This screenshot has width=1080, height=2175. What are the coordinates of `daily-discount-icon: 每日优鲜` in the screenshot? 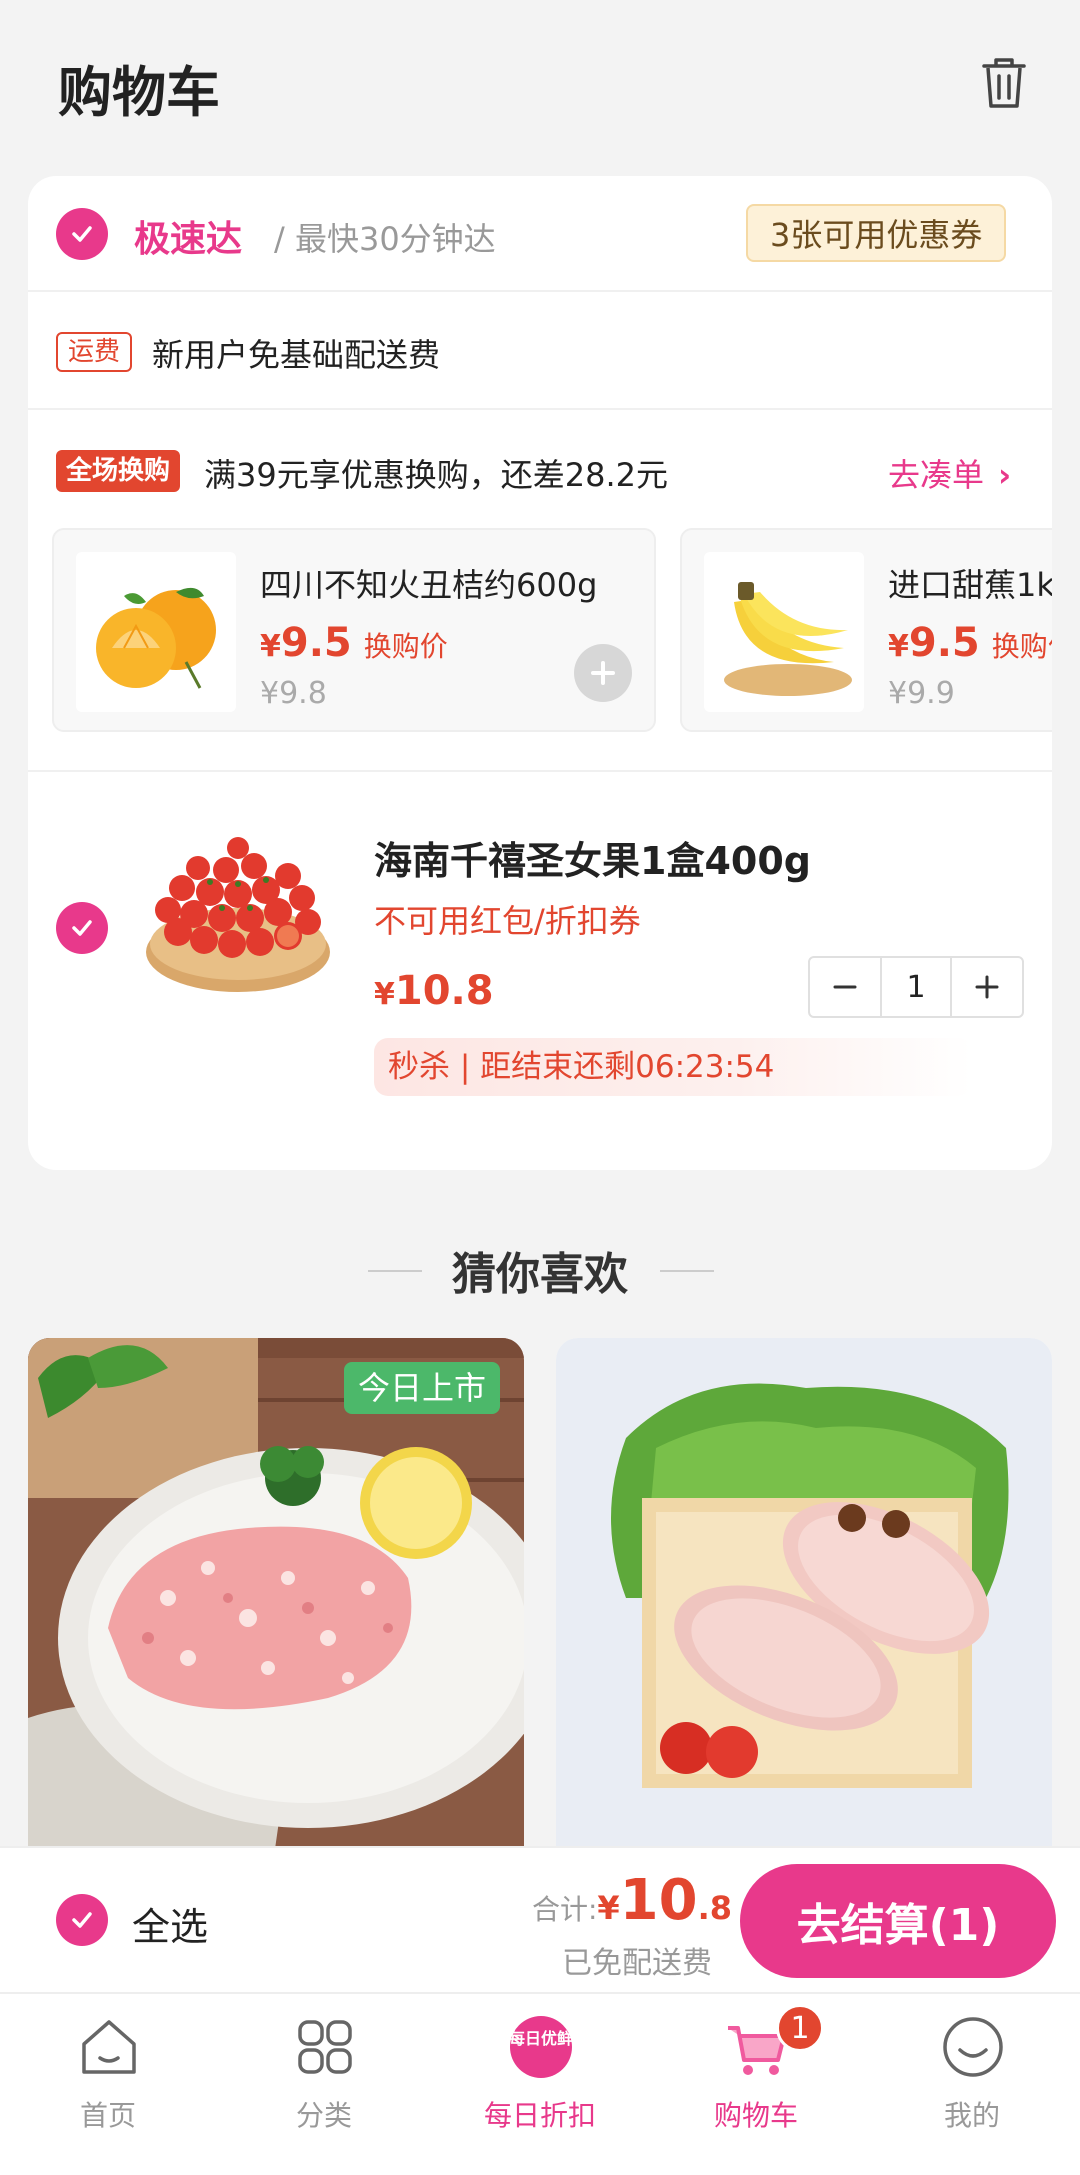 It's located at (541, 2047).